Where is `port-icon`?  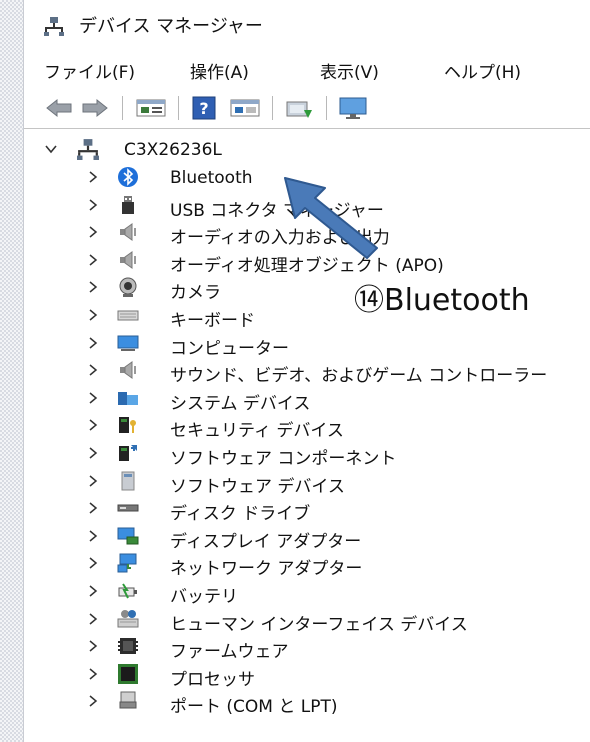 port-icon is located at coordinates (128, 701).